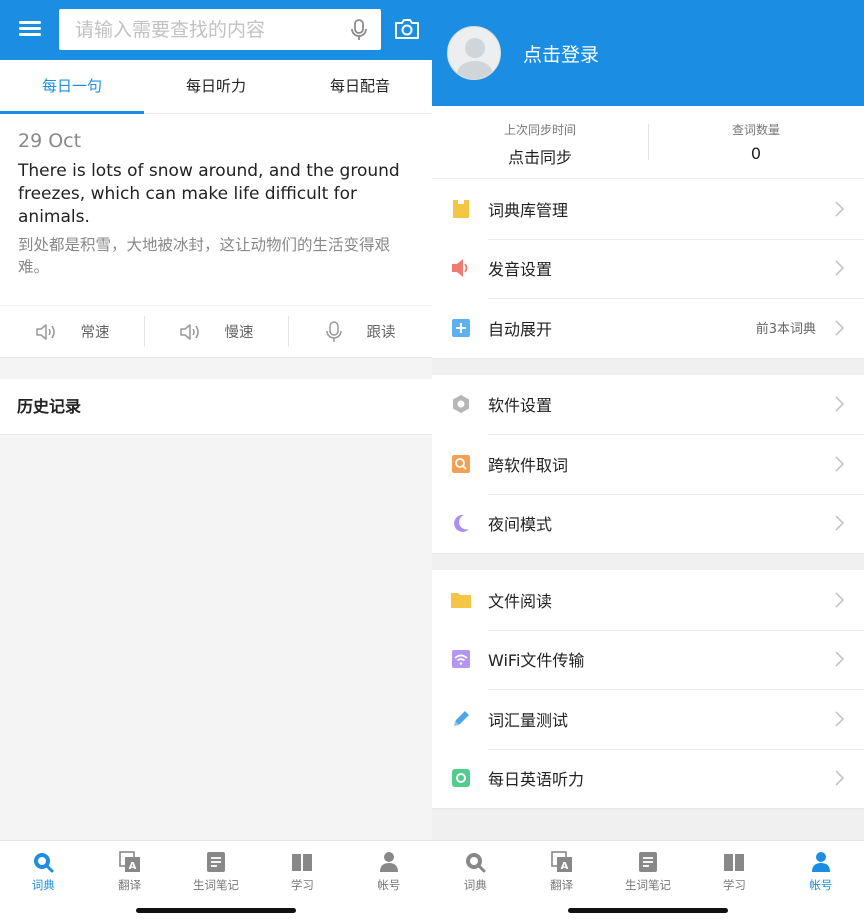  What do you see at coordinates (204, 256) in the screenshot?
I see `chinese-translation: 到处都是积雪，大地被冰封，这让动物们的生活变得艰难。` at bounding box center [204, 256].